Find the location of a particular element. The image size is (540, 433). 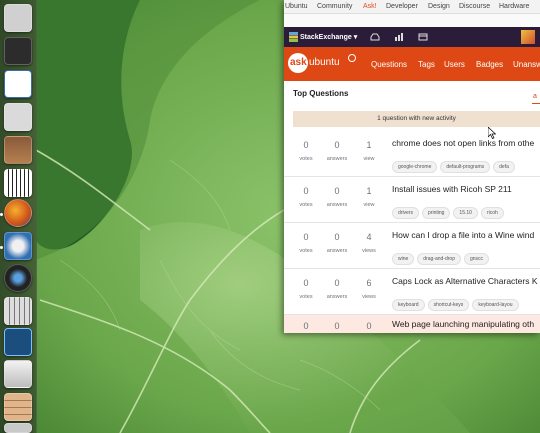

terminal-icon is located at coordinates (18, 51).